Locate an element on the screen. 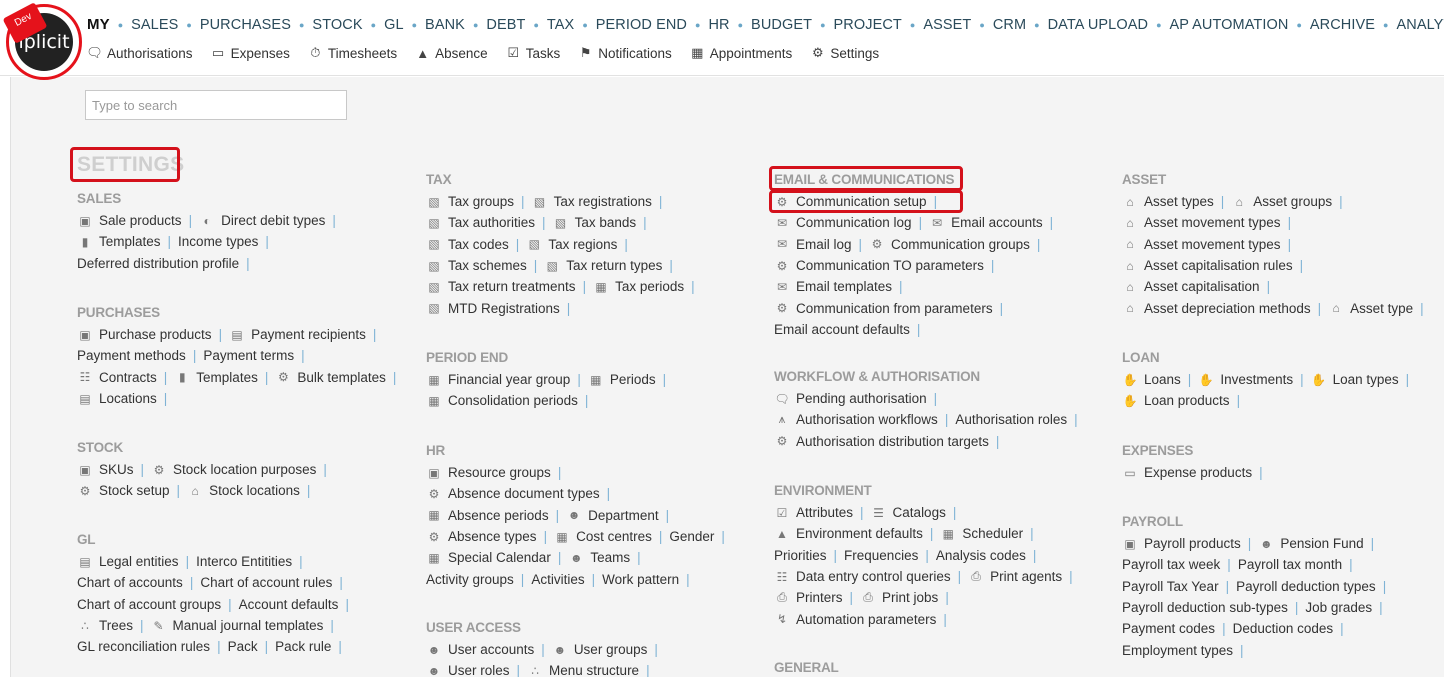 This screenshot has width=1444, height=677. nav-debt: DEBT is located at coordinates (505, 25).